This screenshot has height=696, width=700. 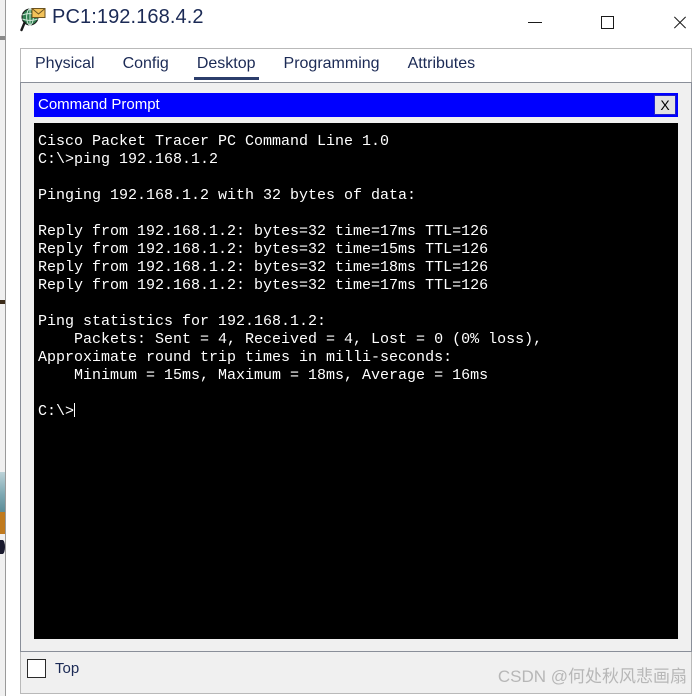 What do you see at coordinates (226, 67) in the screenshot?
I see `tab-desktop: Desktop` at bounding box center [226, 67].